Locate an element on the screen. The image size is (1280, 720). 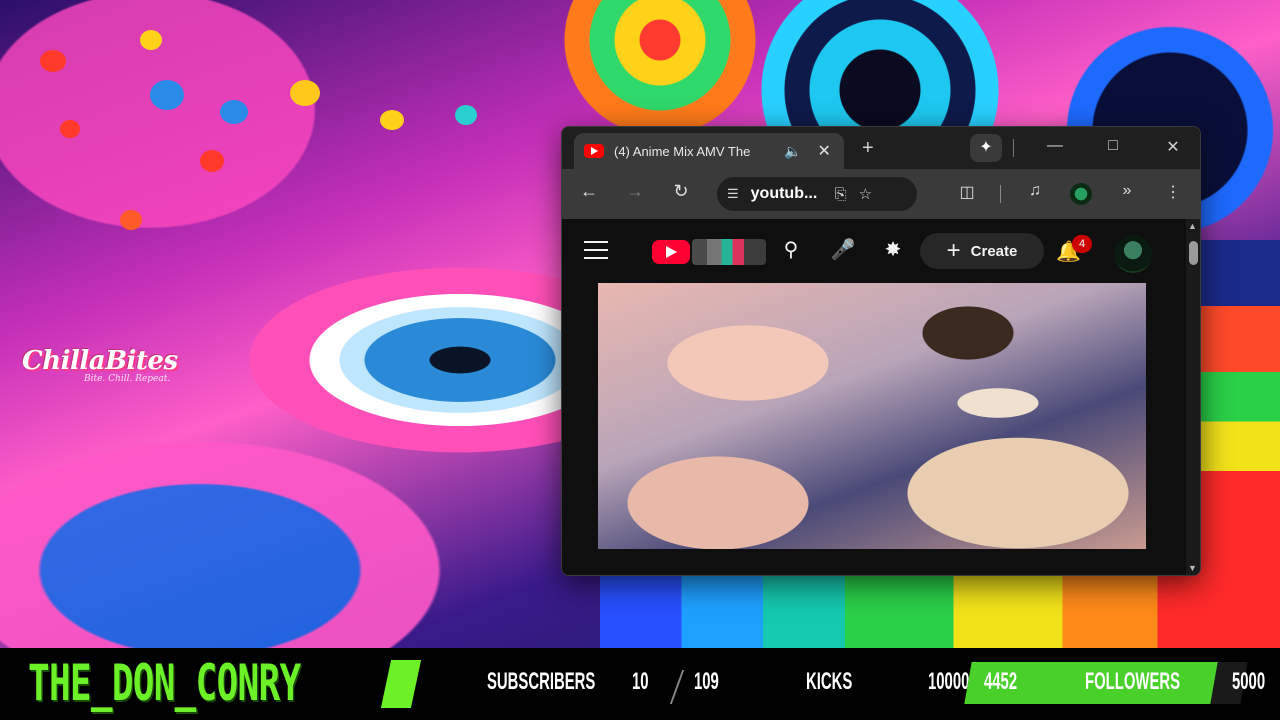
tab-youtube: (4) Anime Mix AMV The 🔈 ✕ is located at coordinates (709, 151).